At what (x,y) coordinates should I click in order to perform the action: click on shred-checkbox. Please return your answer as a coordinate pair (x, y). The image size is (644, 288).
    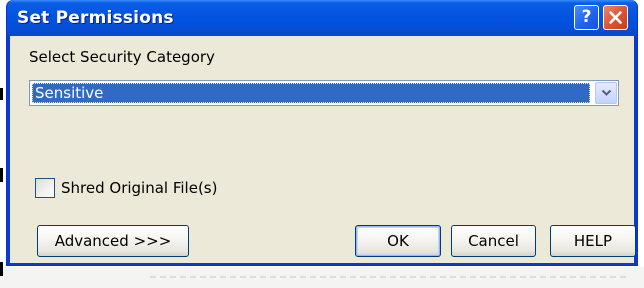
    Looking at the image, I should click on (45, 188).